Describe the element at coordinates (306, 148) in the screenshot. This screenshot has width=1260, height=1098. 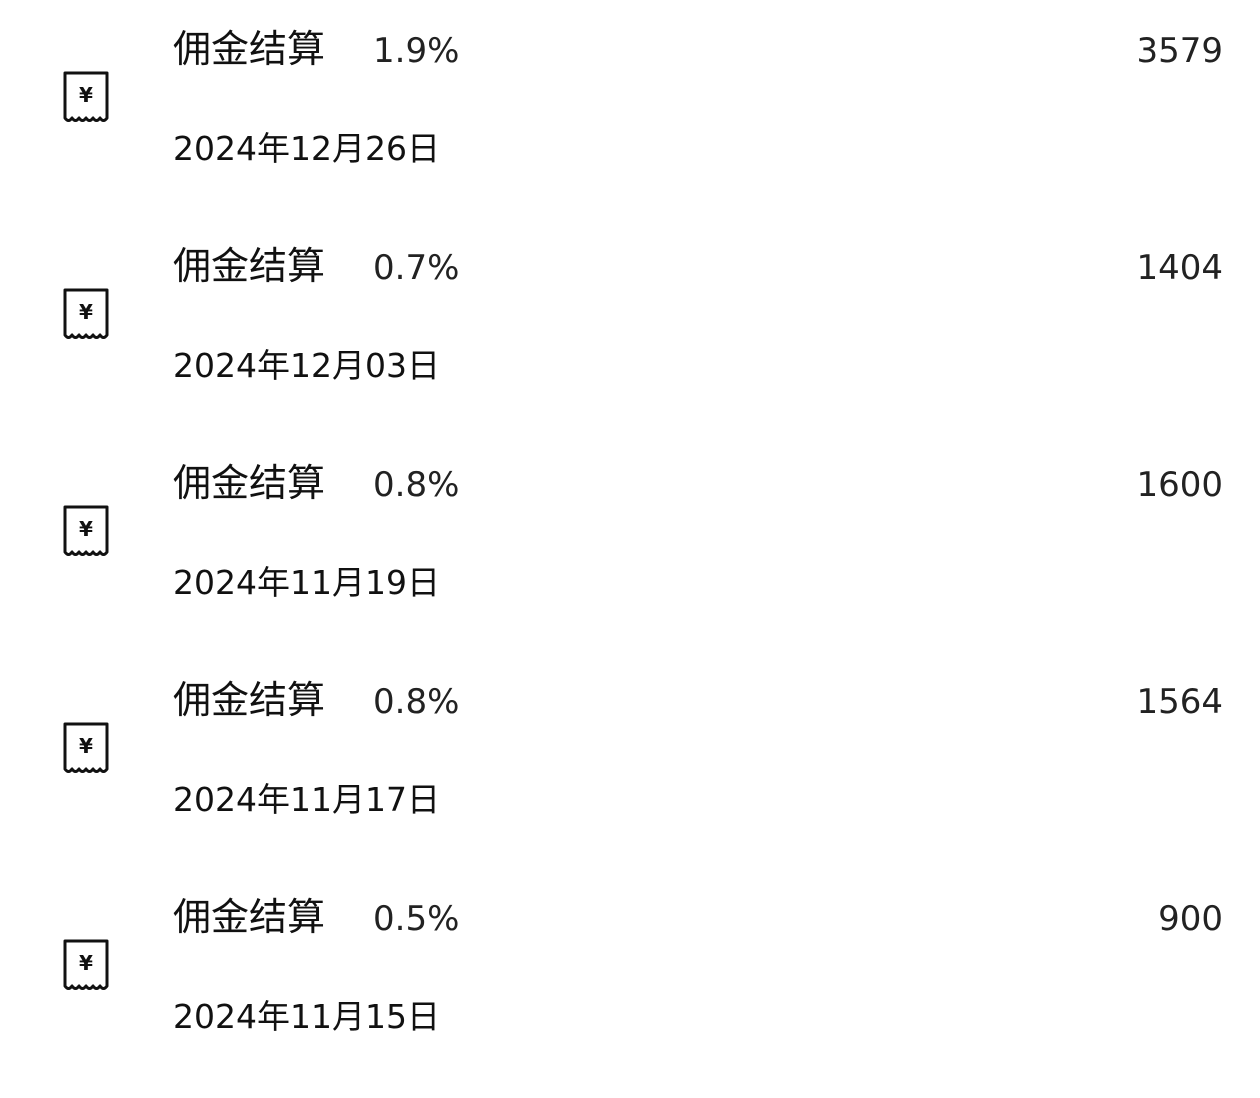
I see `transaction-date: 2024年12月26日` at that location.